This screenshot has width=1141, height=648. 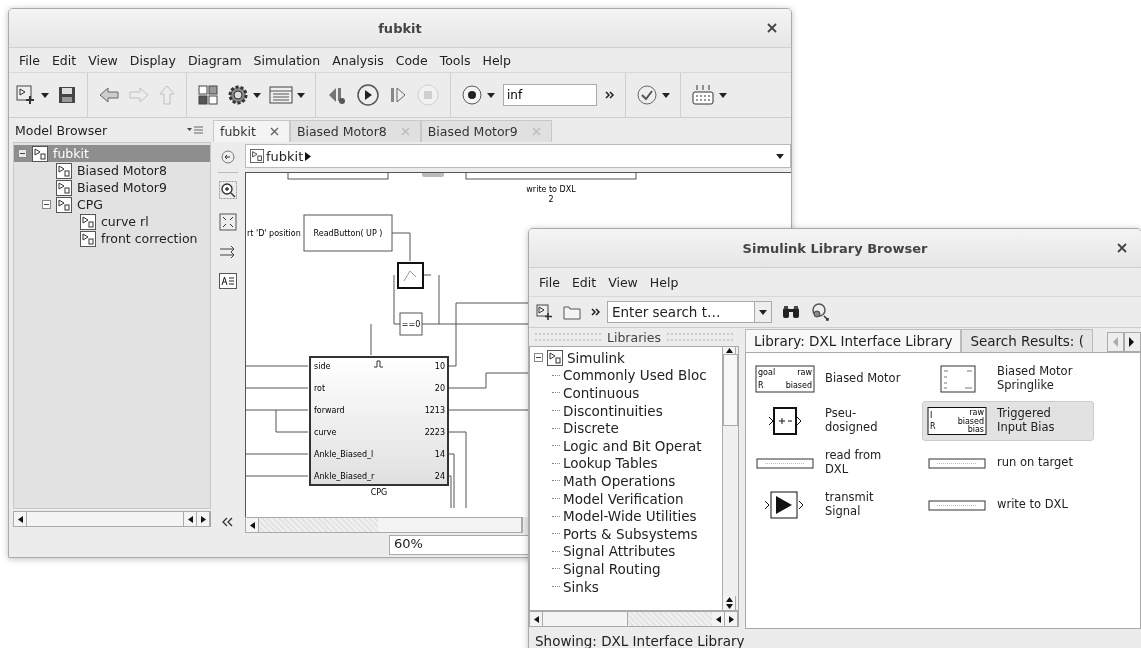 What do you see at coordinates (601, 393) in the screenshot?
I see `tree-item: Continuous` at bounding box center [601, 393].